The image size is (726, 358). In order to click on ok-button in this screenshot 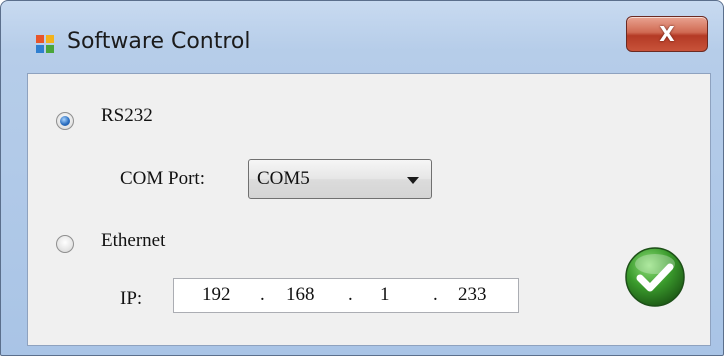, I will do `click(655, 277)`.